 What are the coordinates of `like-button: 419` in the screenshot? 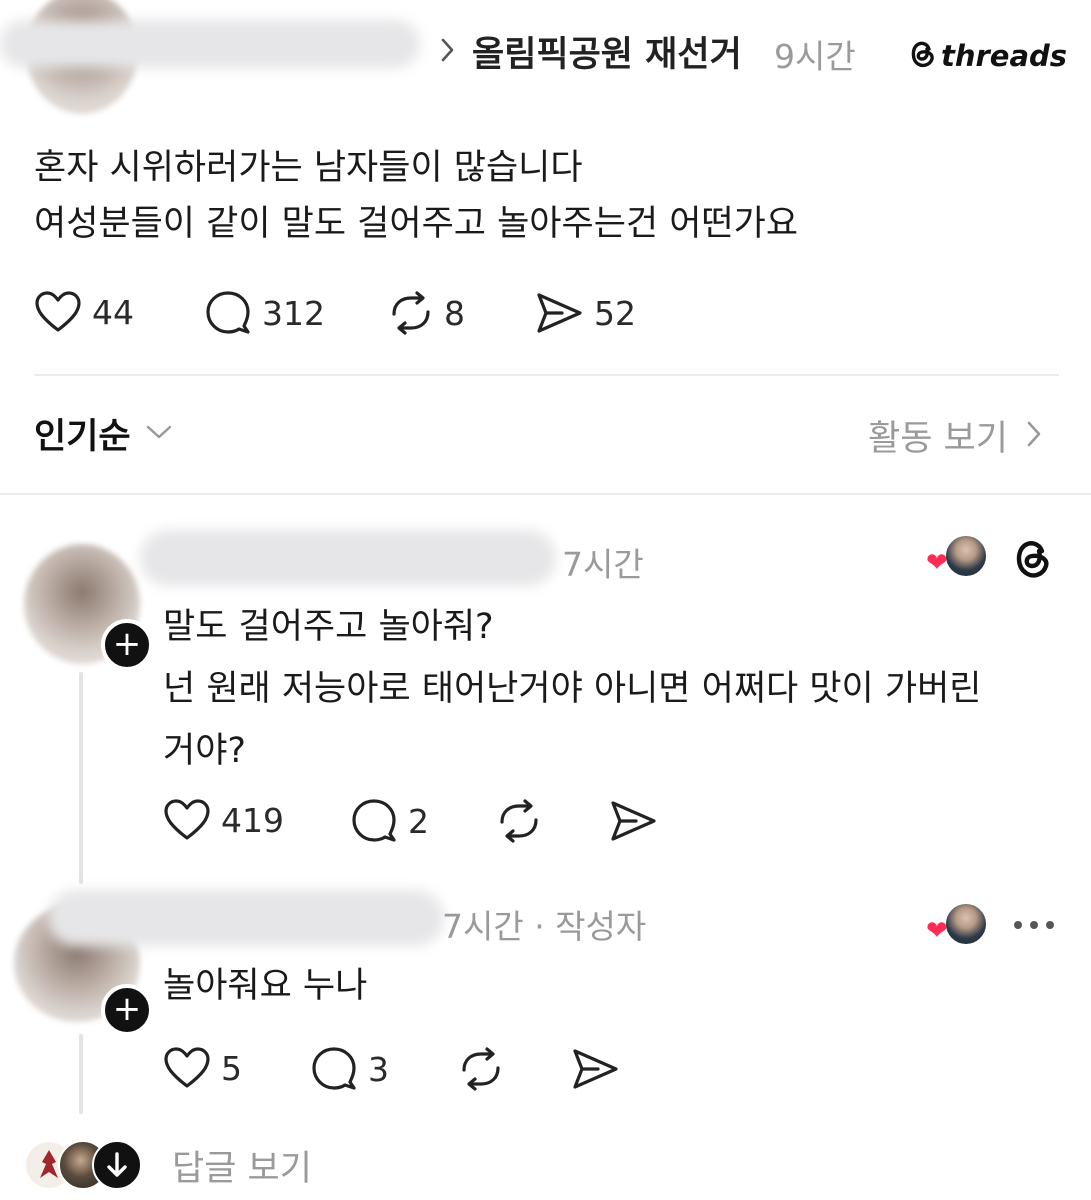 It's located at (223, 820).